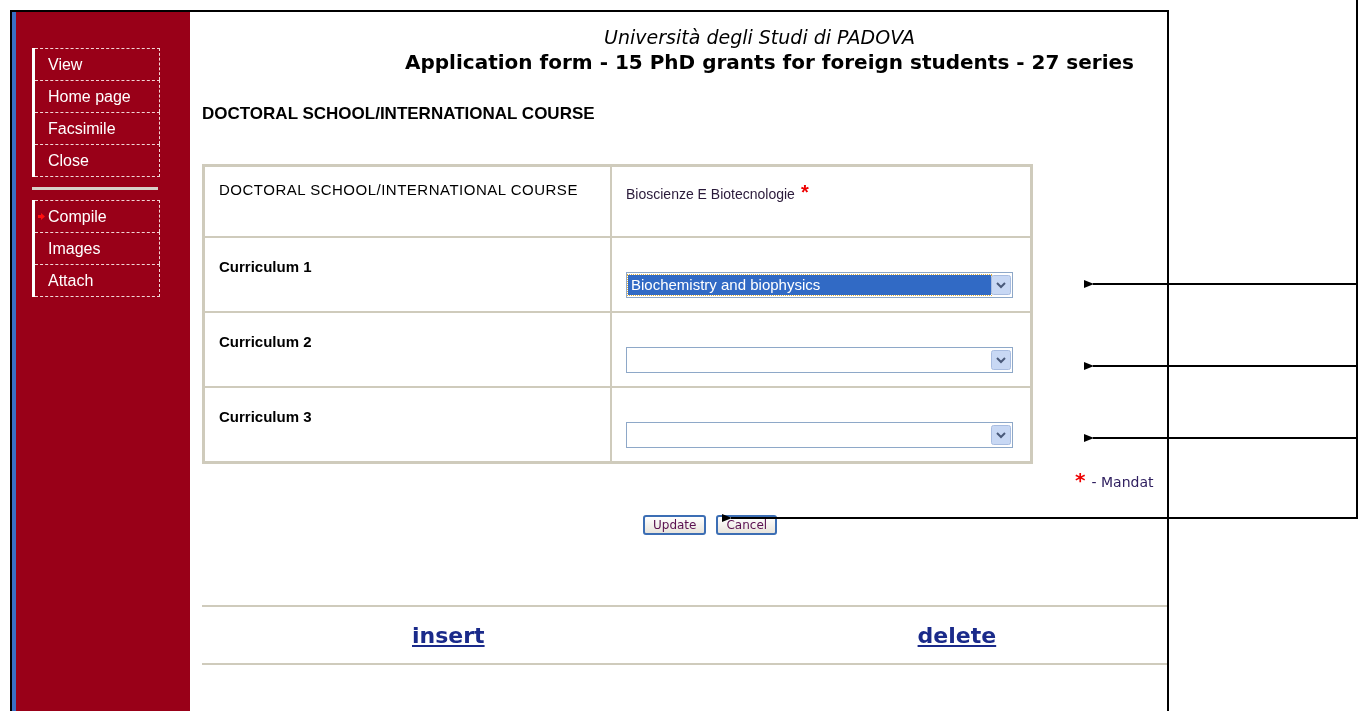  I want to click on sidebar-item: Close, so click(97, 160).